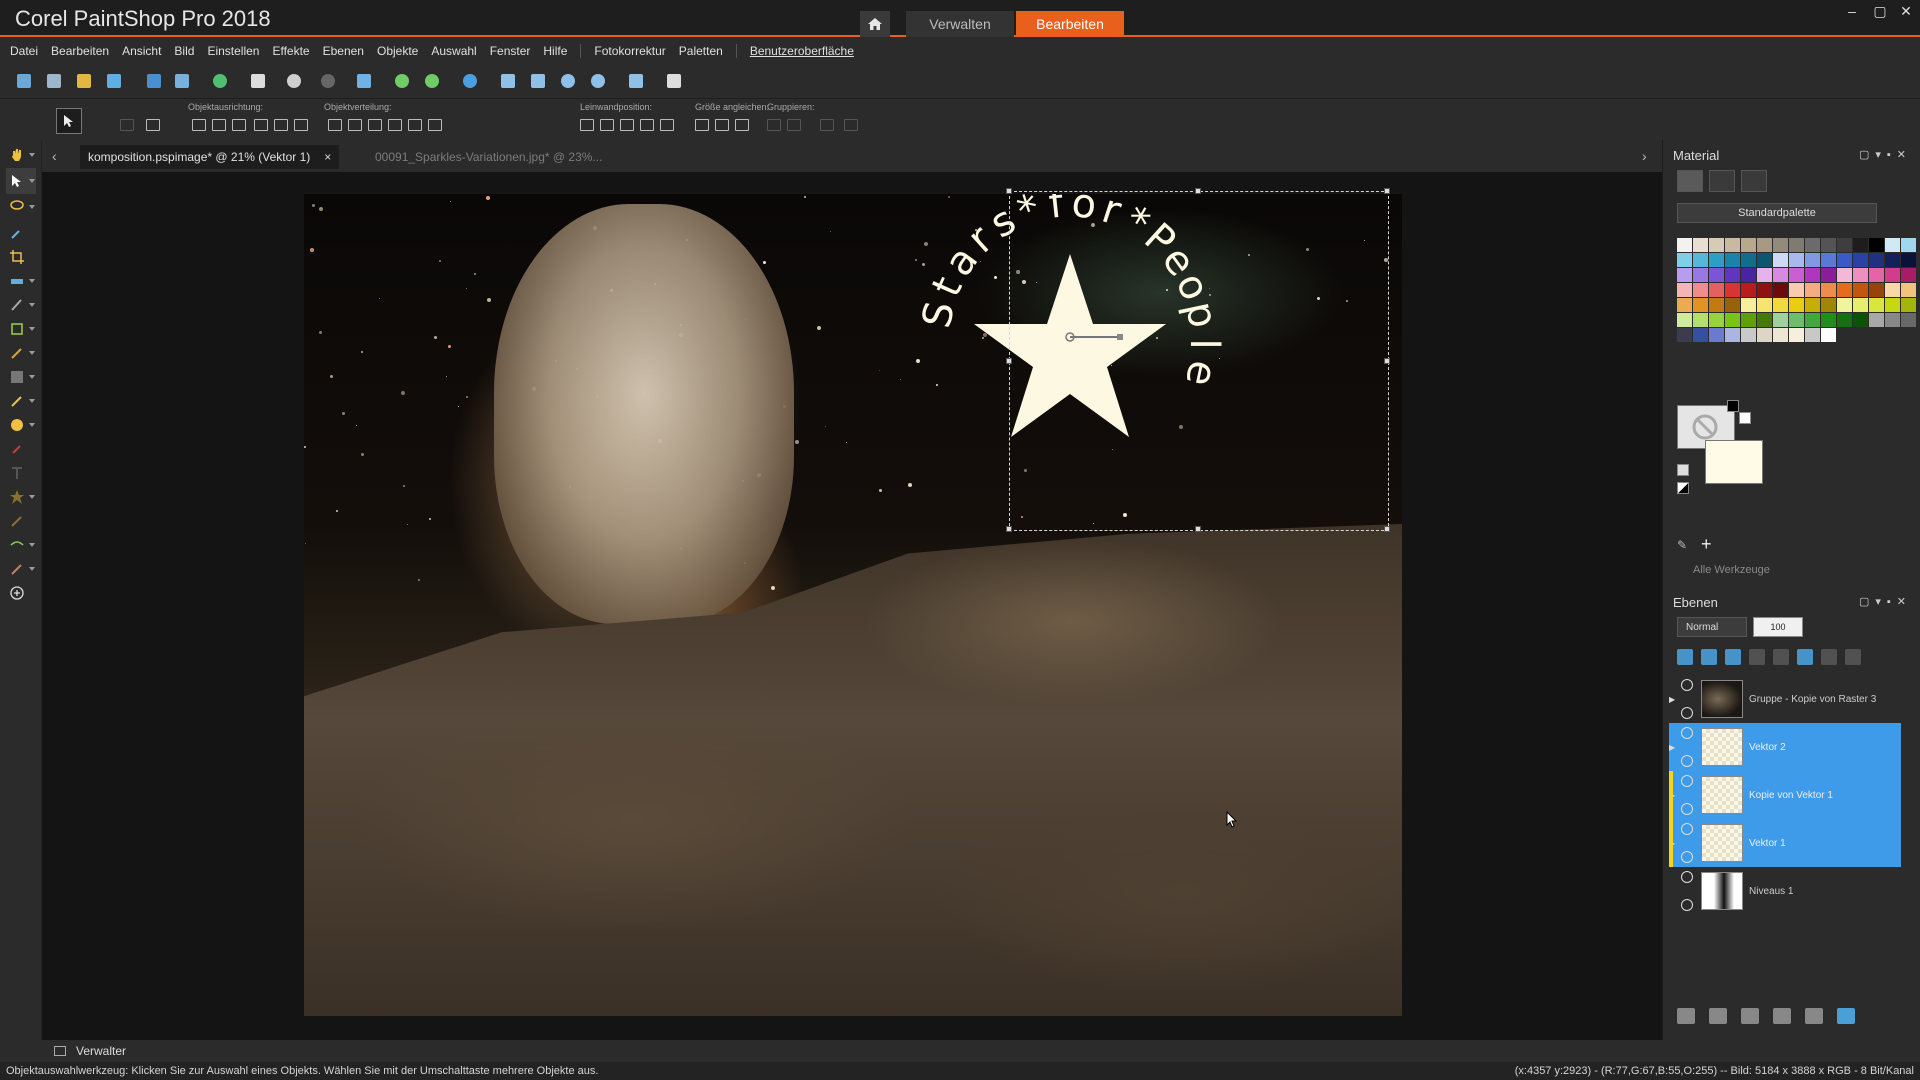 This screenshot has height=1080, width=1920. I want to click on pick-mode-button, so click(69, 121).